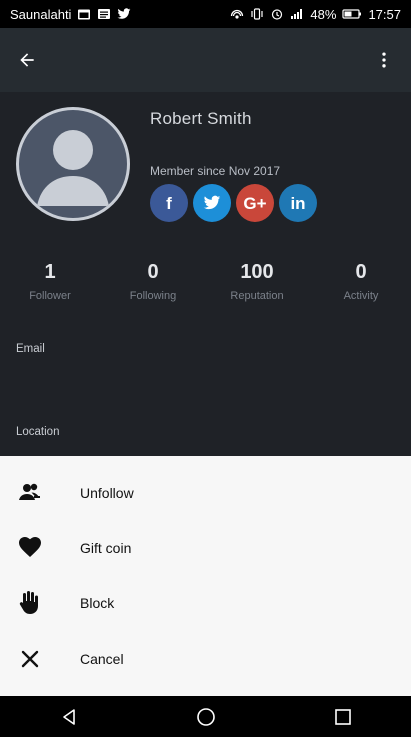 The height and width of the screenshot is (737, 411). Describe the element at coordinates (201, 118) in the screenshot. I see `profile-name: Robert Smith` at that location.